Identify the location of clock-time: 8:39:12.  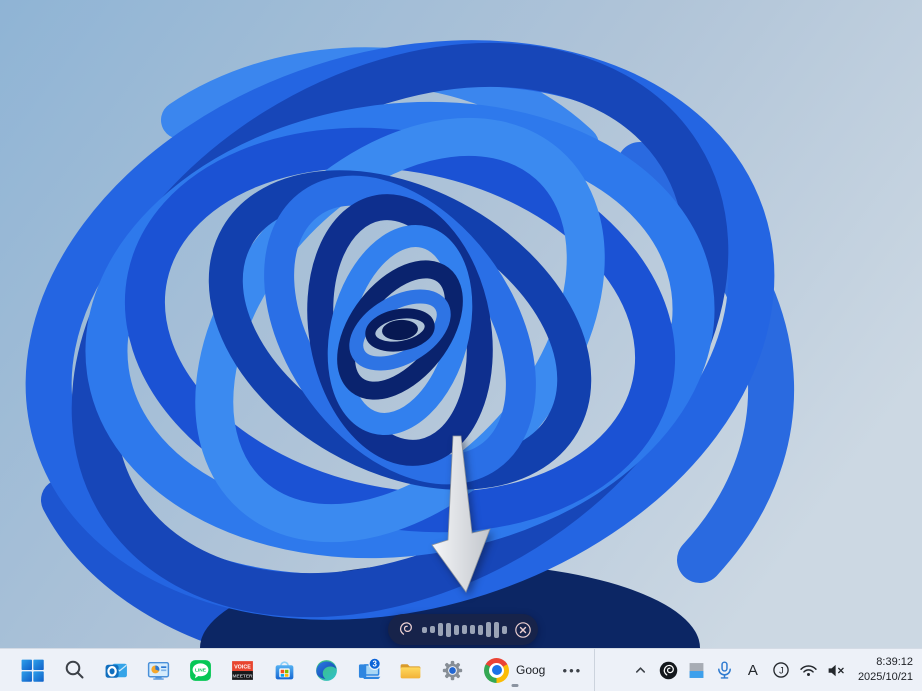
(894, 662).